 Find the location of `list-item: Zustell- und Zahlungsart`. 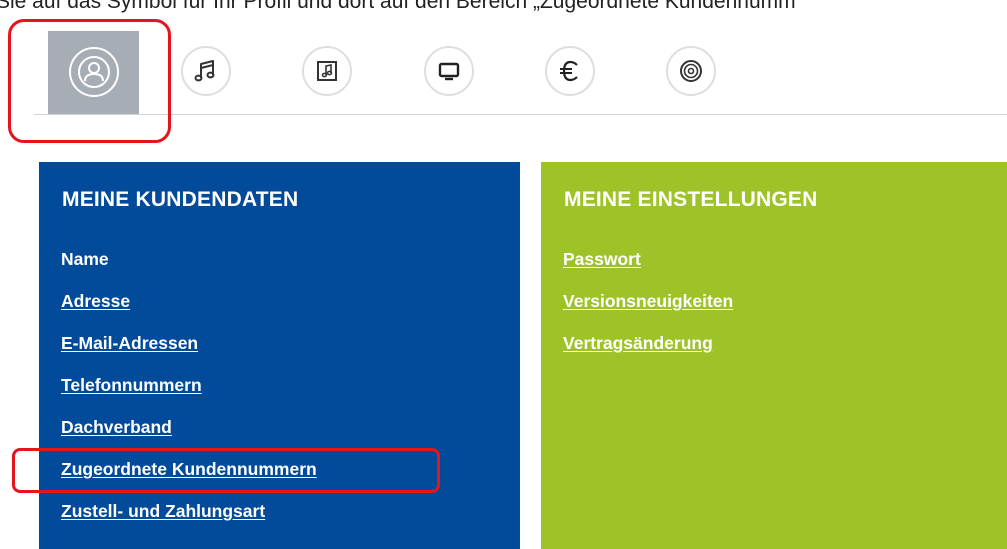

list-item: Zustell- und Zahlungsart is located at coordinates (189, 521).